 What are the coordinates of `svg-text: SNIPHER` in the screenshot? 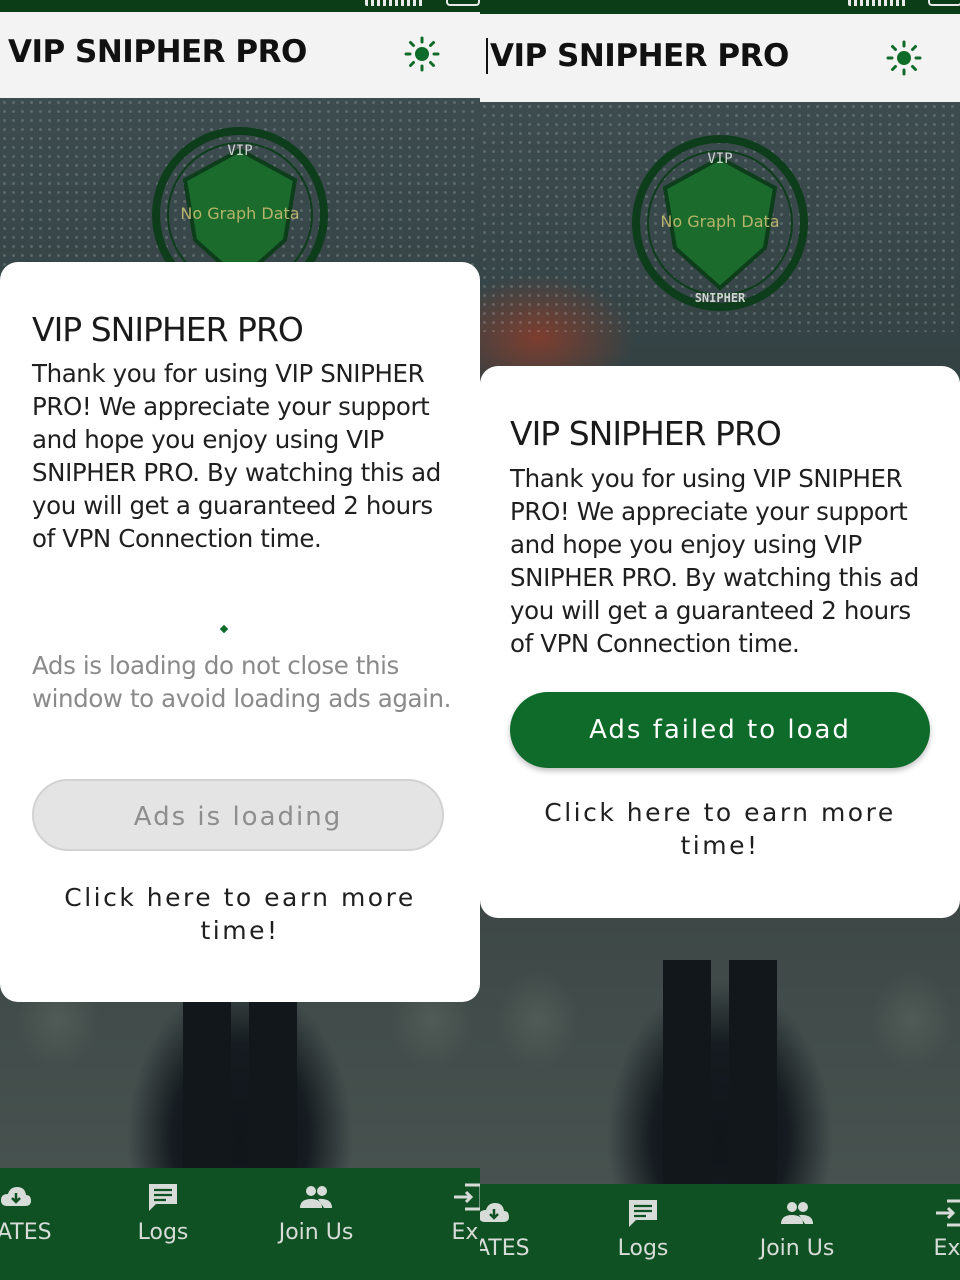 It's located at (720, 298).